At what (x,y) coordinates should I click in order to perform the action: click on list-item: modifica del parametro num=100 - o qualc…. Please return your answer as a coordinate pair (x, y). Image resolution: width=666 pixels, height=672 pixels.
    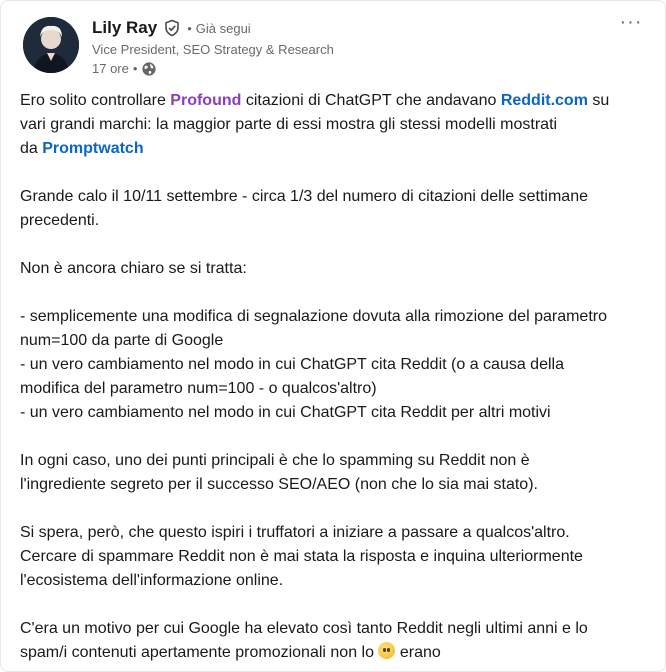
    Looking at the image, I should click on (198, 388).